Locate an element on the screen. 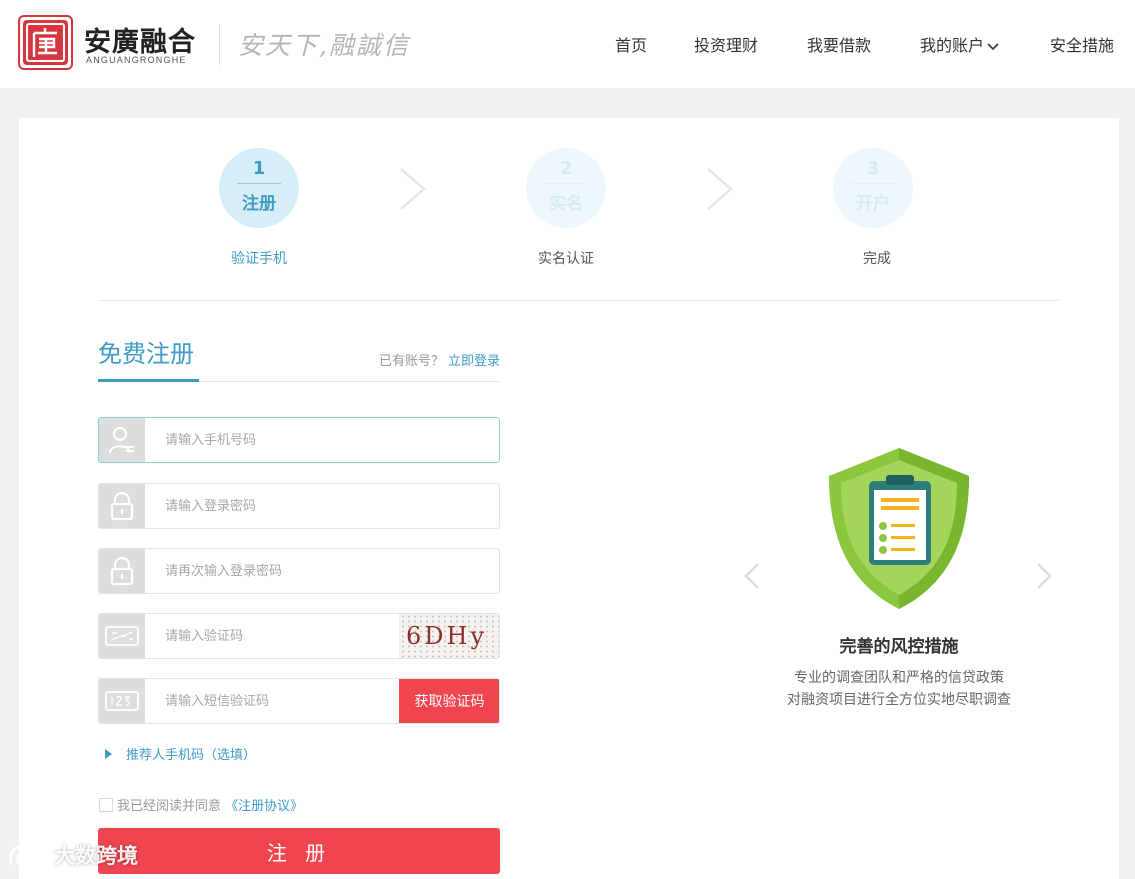 This screenshot has width=1135, height=879. captcha-text: 6DHy is located at coordinates (446, 636).